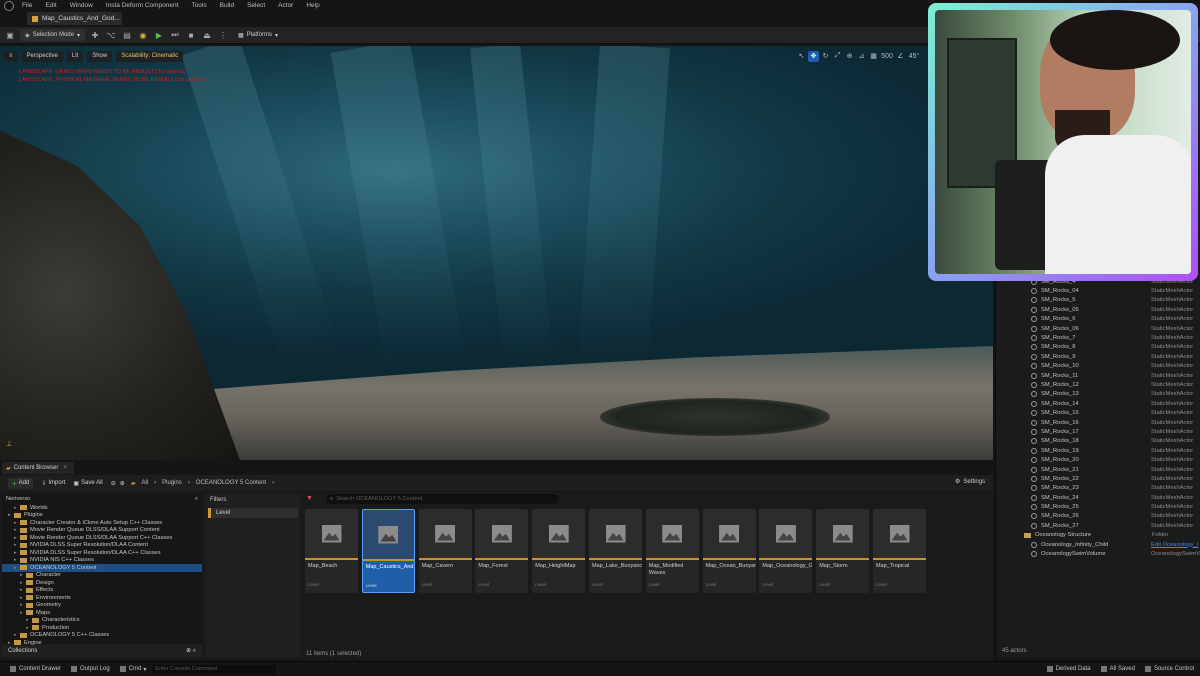 This screenshot has height=676, width=1200. What do you see at coordinates (1117, 669) in the screenshot?
I see `all-saved-button: All Saved` at bounding box center [1117, 669].